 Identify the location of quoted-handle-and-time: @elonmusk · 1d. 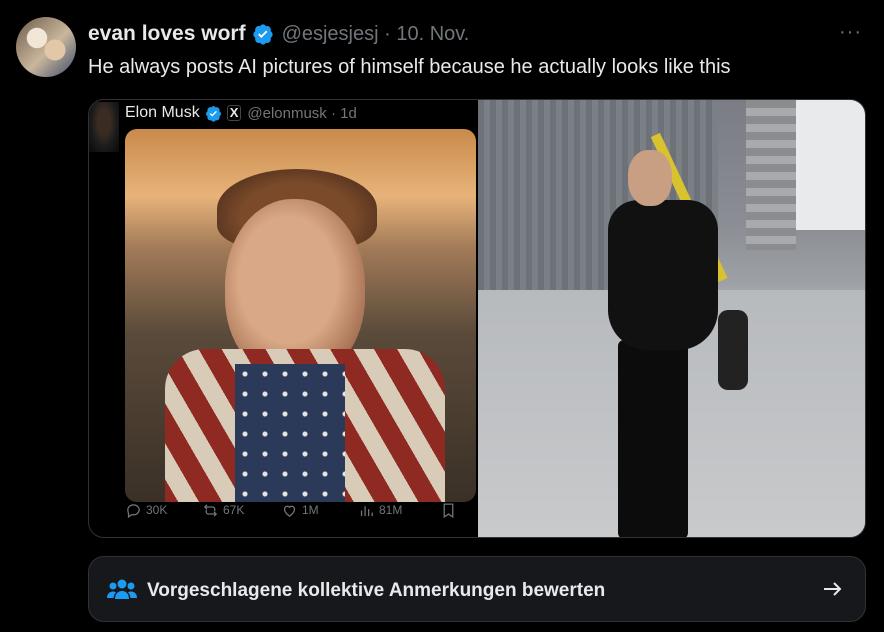
(301, 113).